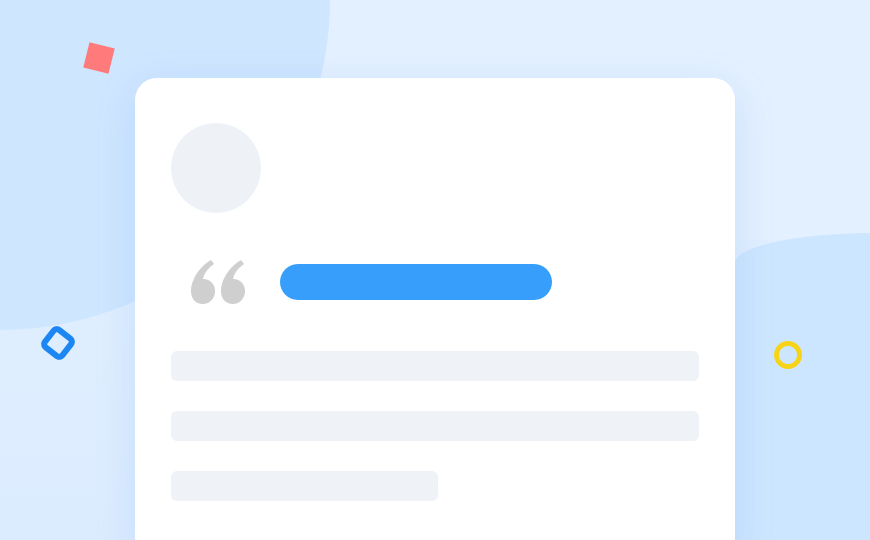 Image resolution: width=870 pixels, height=540 pixels. I want to click on ring-shape-icon, so click(788, 355).